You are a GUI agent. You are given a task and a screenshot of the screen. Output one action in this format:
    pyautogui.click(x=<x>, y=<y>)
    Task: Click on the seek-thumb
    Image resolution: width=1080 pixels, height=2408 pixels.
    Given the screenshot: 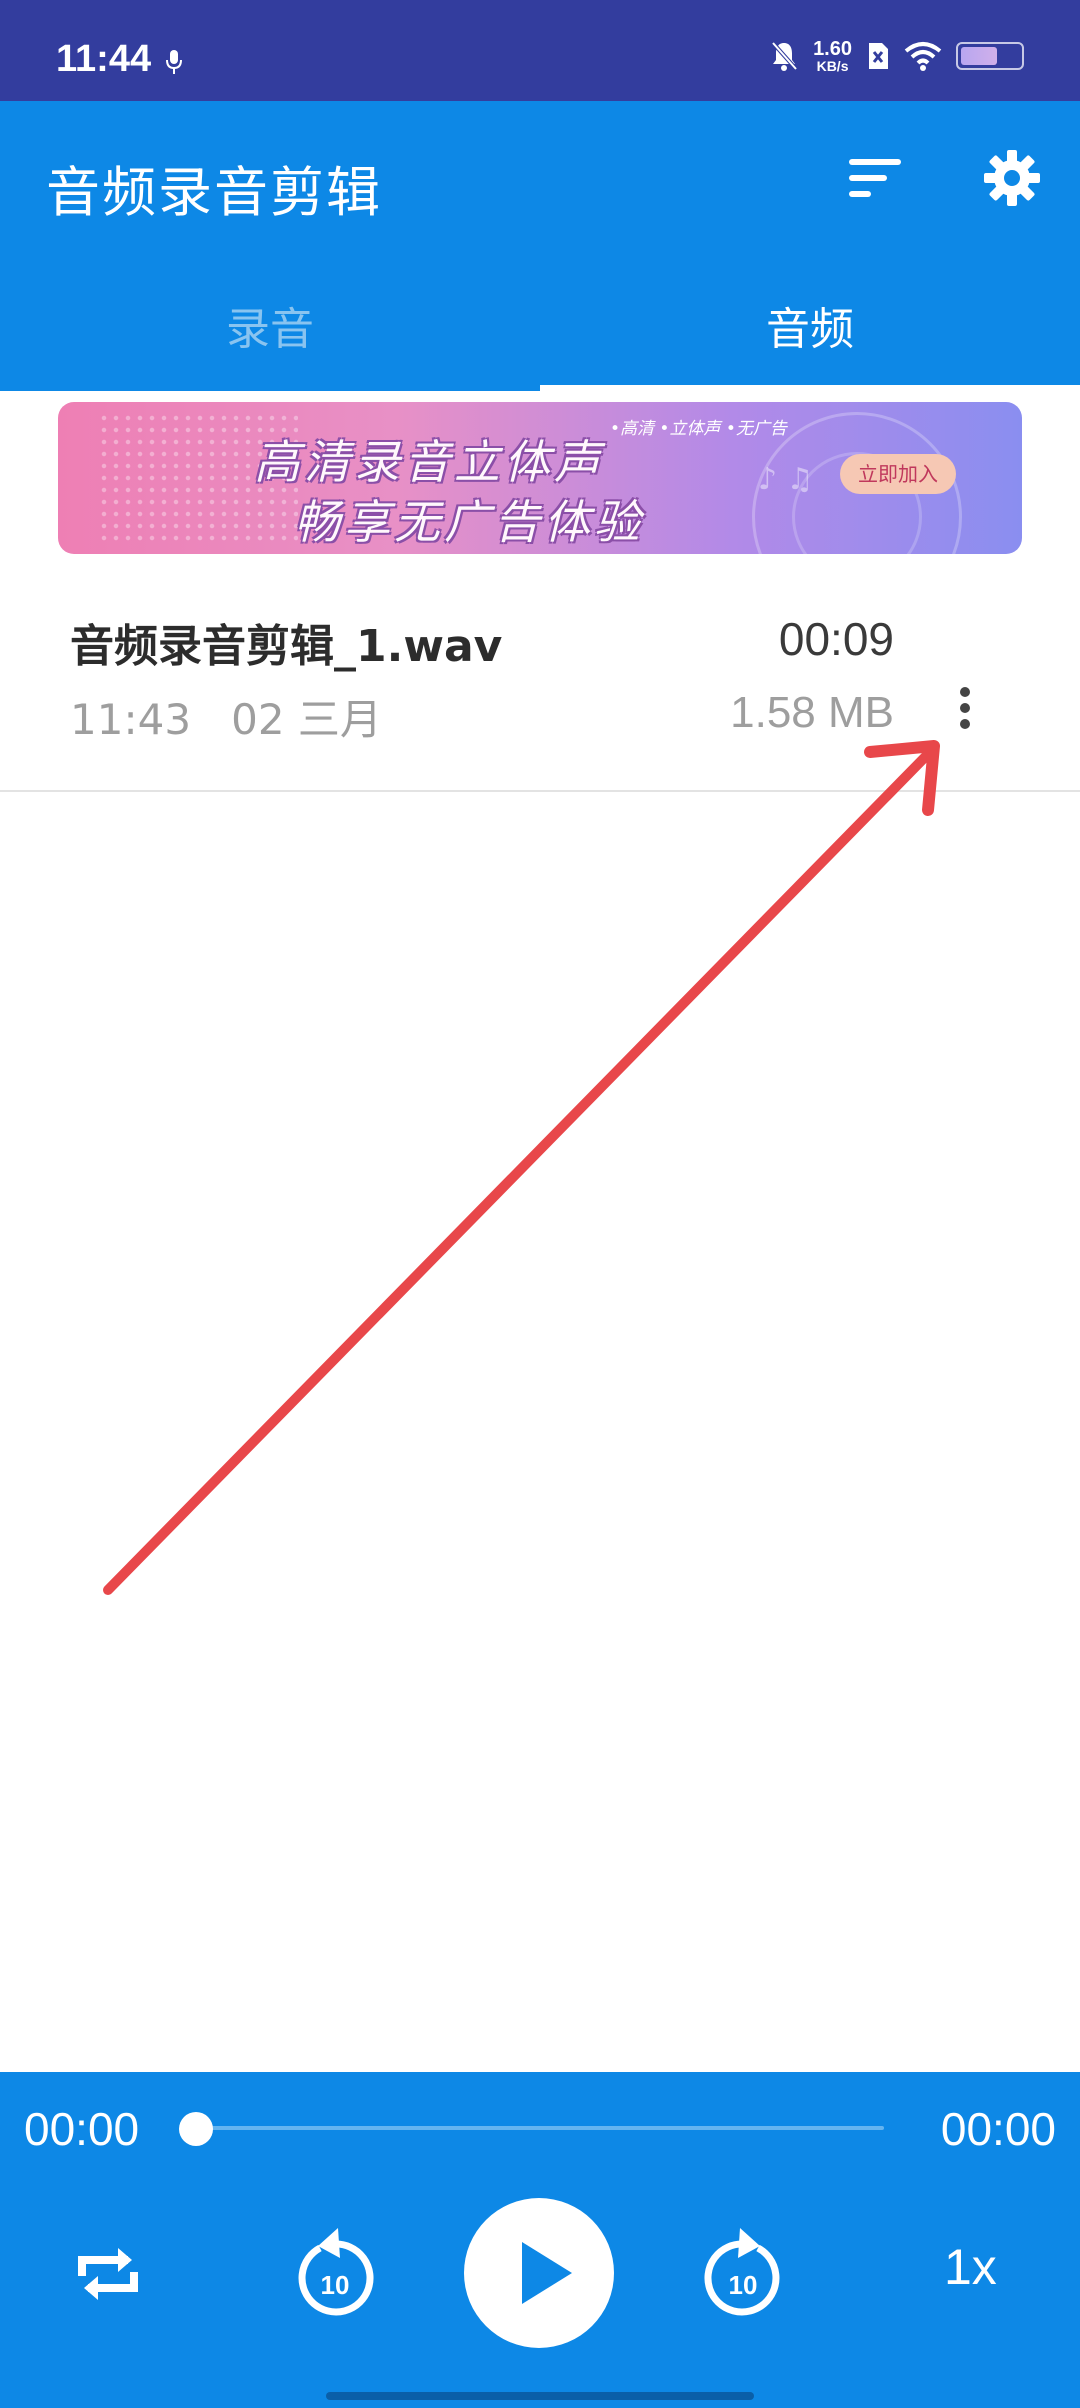 What is the action you would take?
    pyautogui.click(x=196, y=2129)
    